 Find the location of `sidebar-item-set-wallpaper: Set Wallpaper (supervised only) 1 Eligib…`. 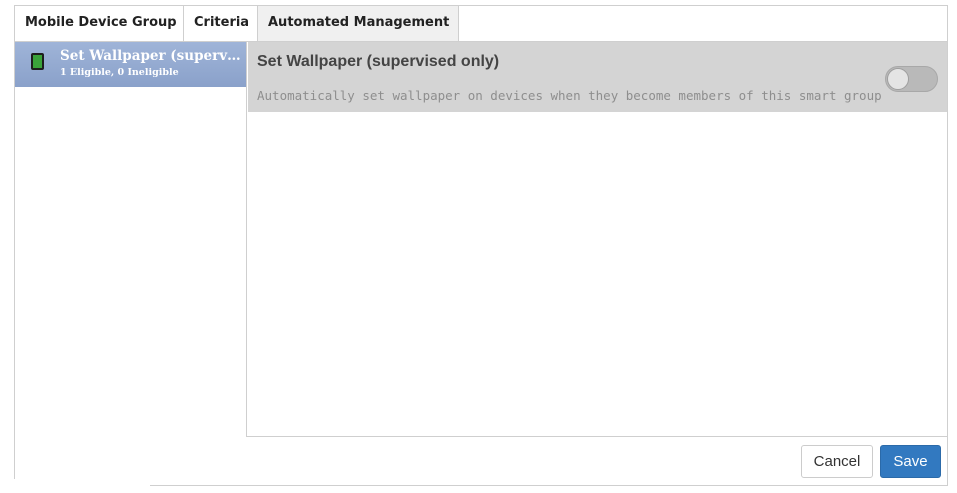

sidebar-item-set-wallpaper: Set Wallpaper (supervised only) 1 Eligib… is located at coordinates (130, 64).